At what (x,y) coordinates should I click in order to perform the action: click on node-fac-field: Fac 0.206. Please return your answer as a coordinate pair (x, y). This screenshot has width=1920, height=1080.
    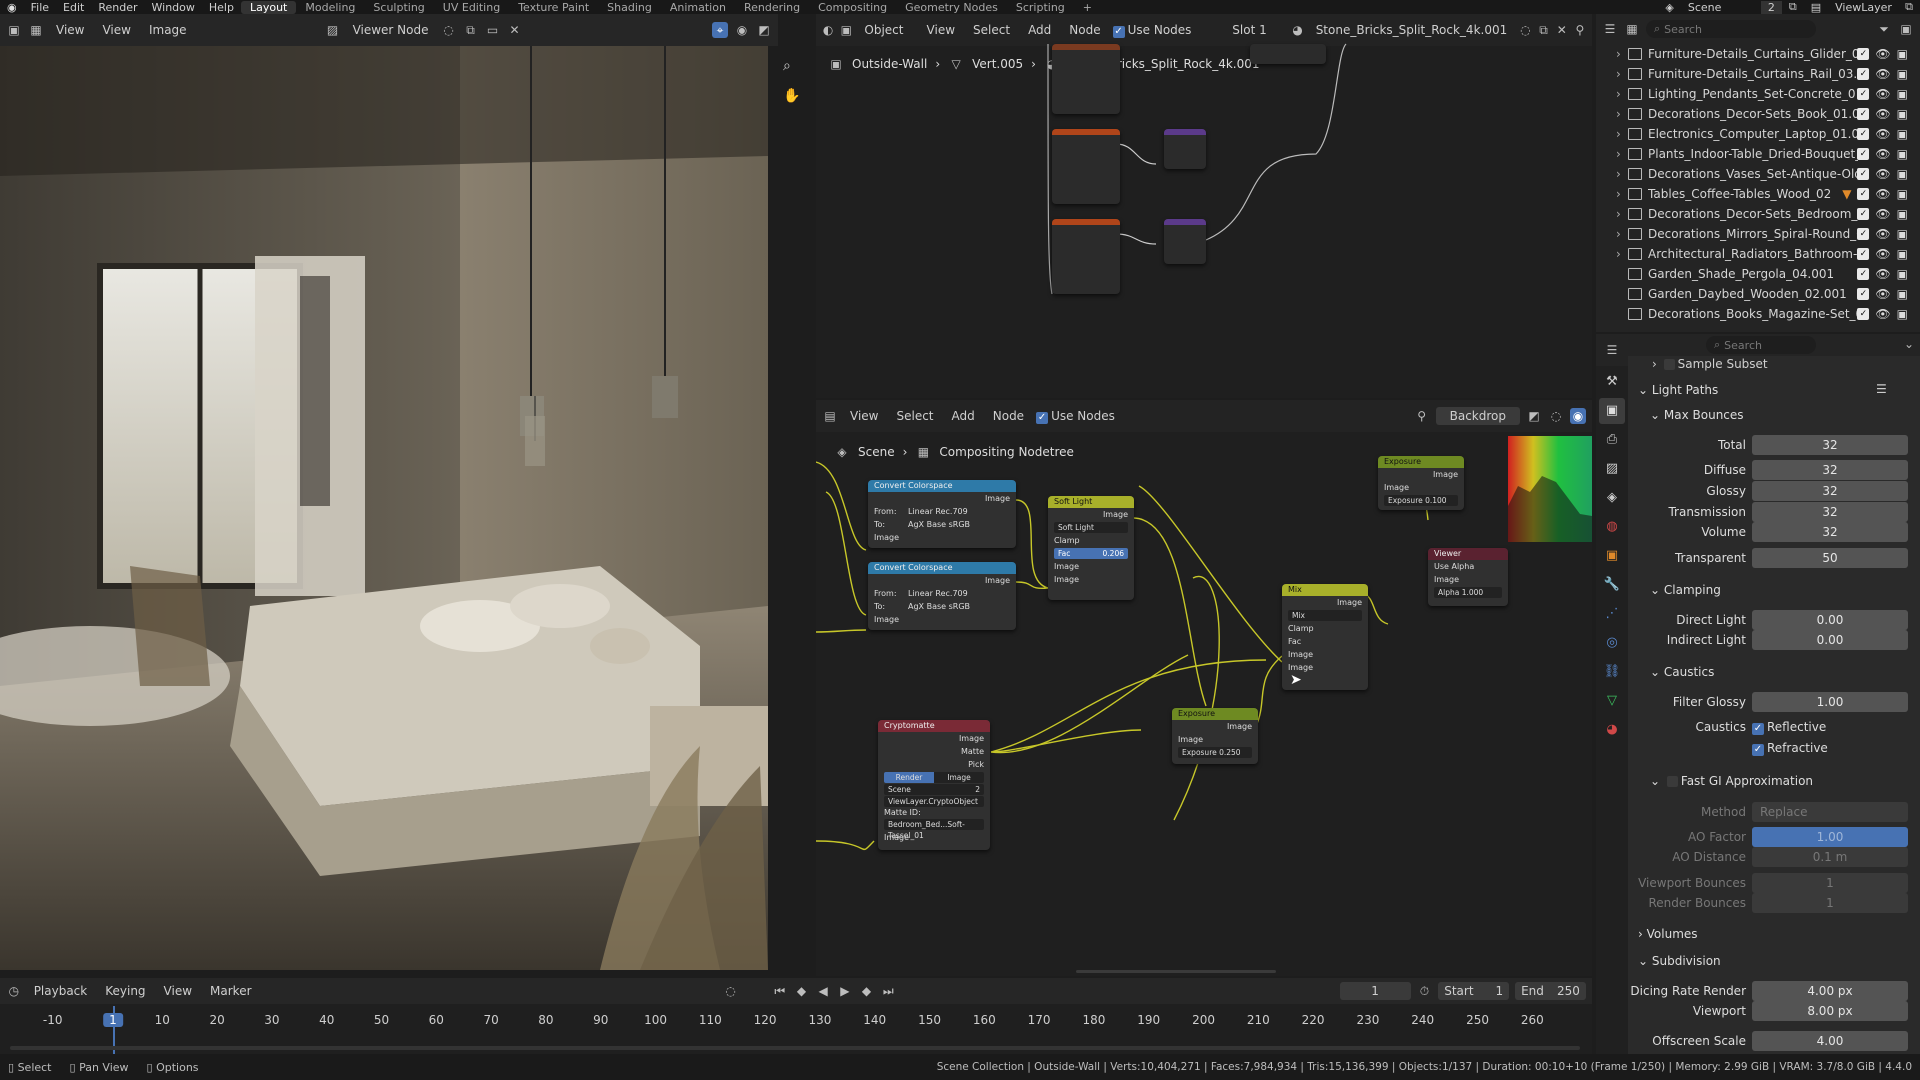
    Looking at the image, I should click on (1091, 553).